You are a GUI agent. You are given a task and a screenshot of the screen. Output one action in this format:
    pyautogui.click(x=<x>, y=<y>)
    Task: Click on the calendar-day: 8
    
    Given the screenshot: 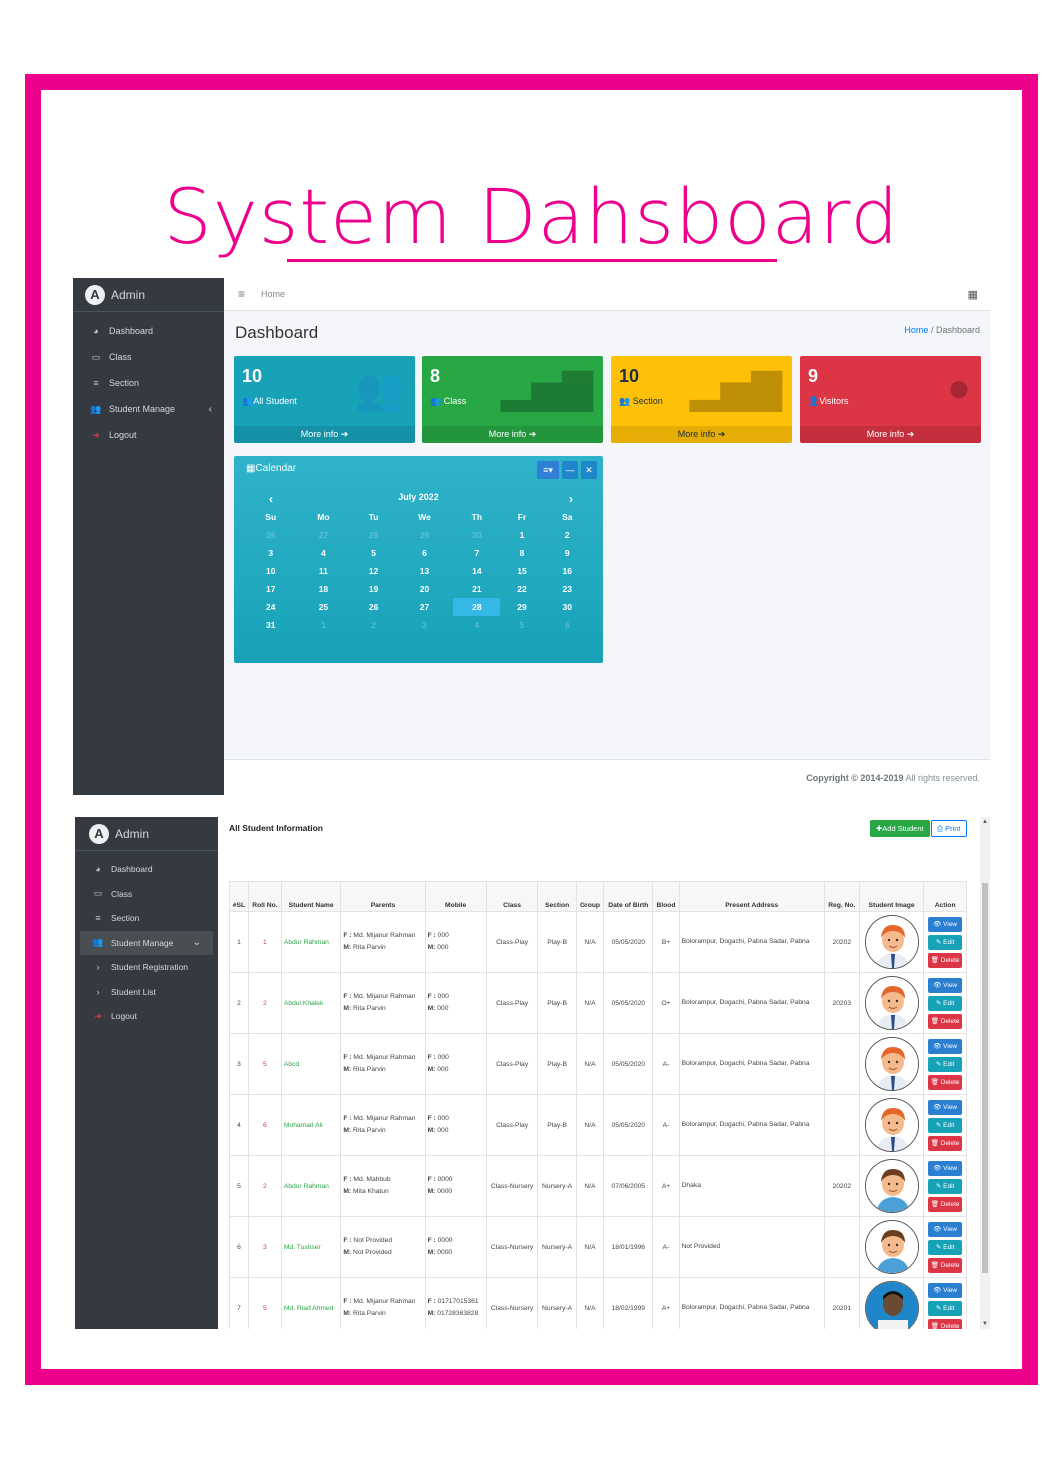 What is the action you would take?
    pyautogui.click(x=521, y=553)
    